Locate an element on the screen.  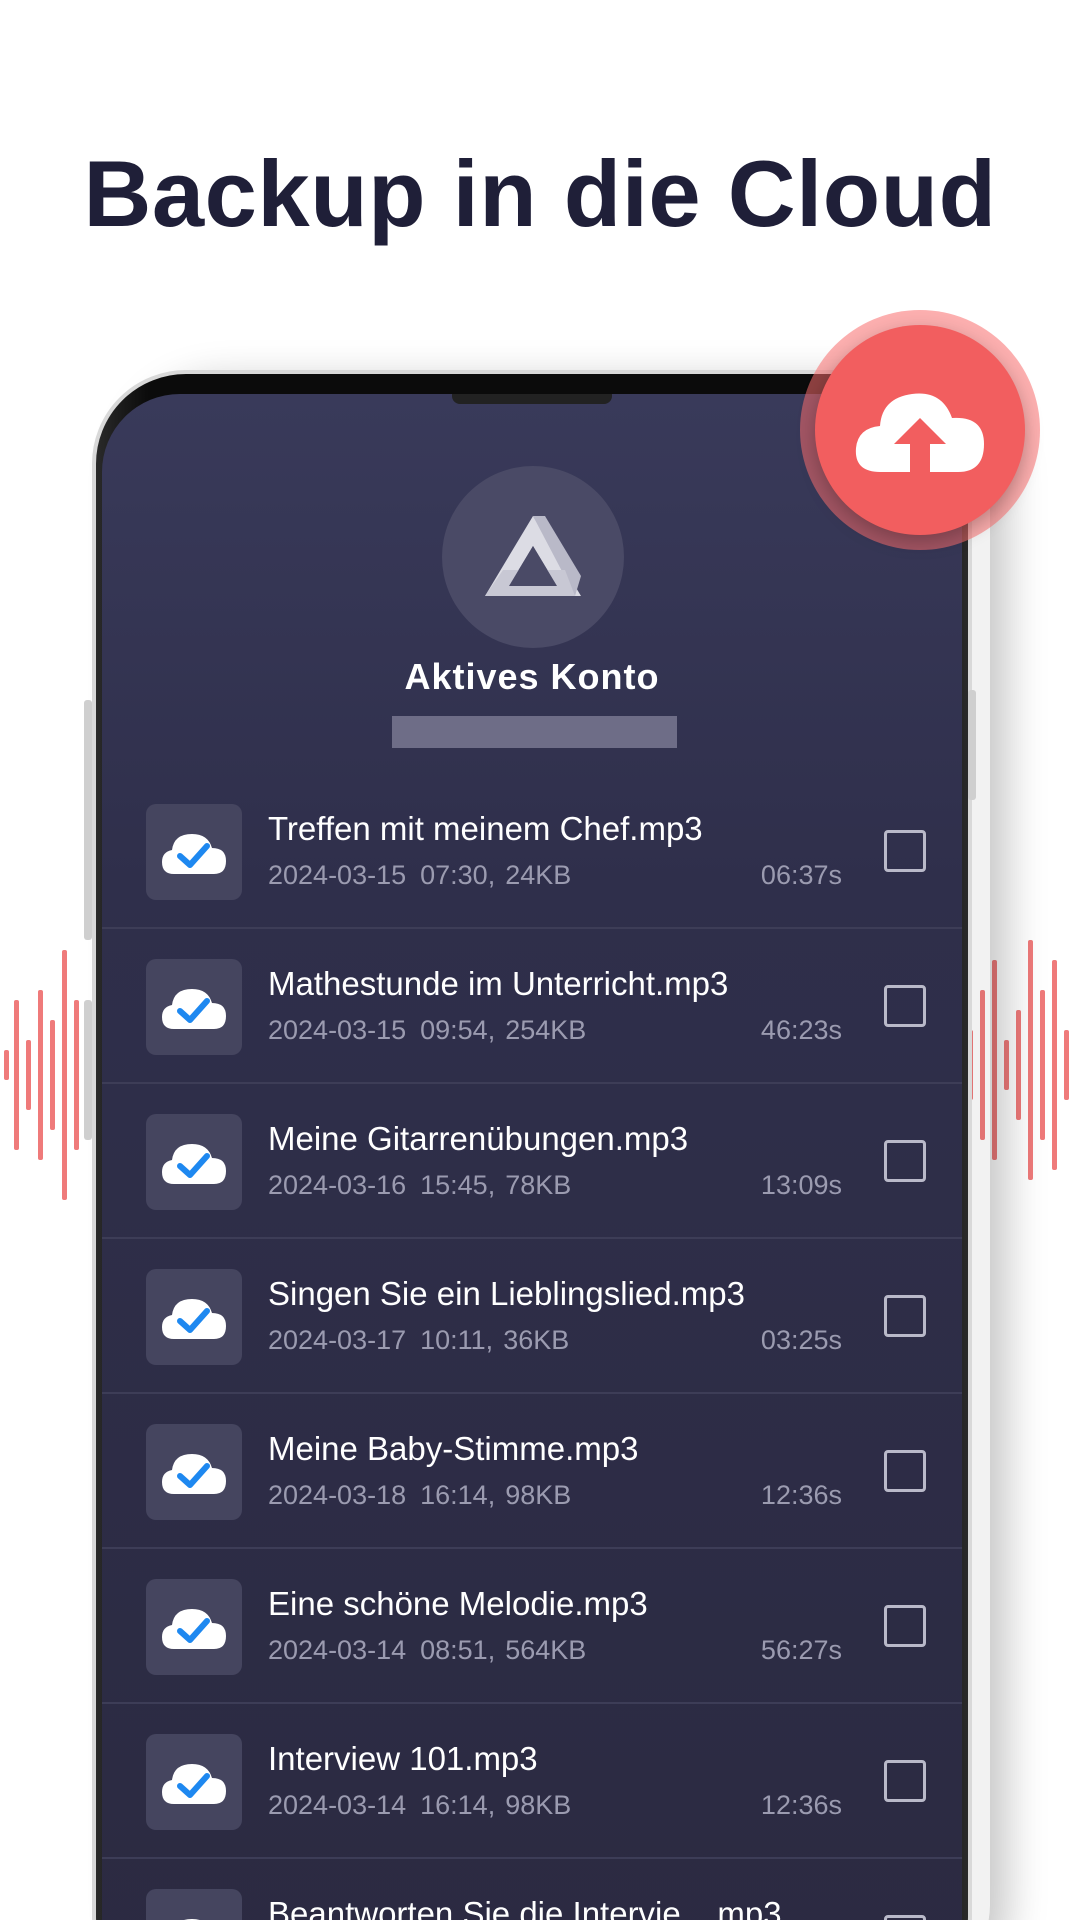
recording-duration: 06:37s is located at coordinates (801, 875).